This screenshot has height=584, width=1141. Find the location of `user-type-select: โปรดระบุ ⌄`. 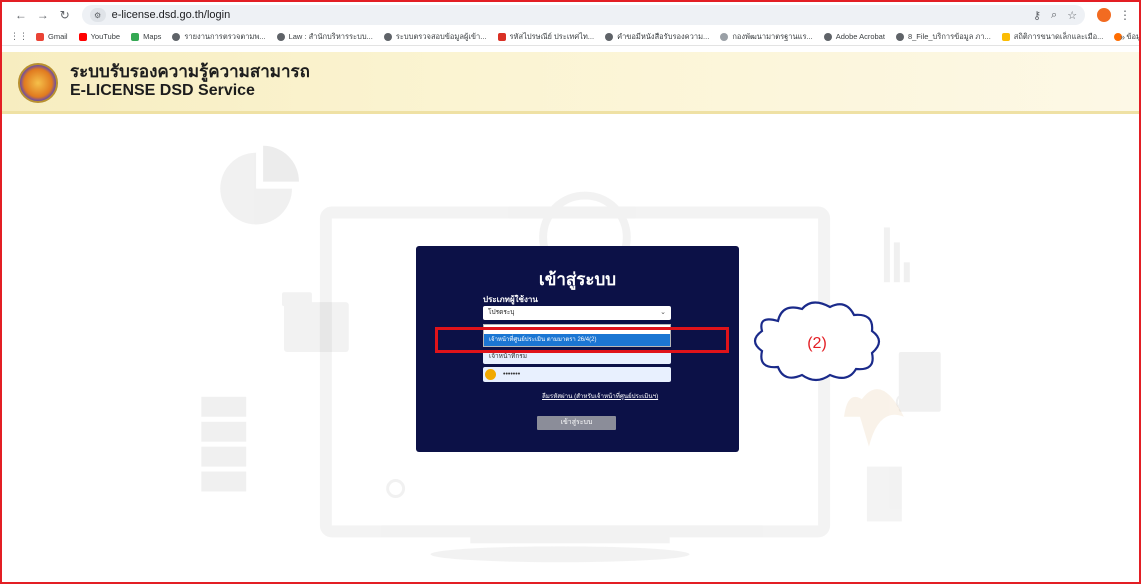

user-type-select: โปรดระบุ ⌄ is located at coordinates (577, 313).